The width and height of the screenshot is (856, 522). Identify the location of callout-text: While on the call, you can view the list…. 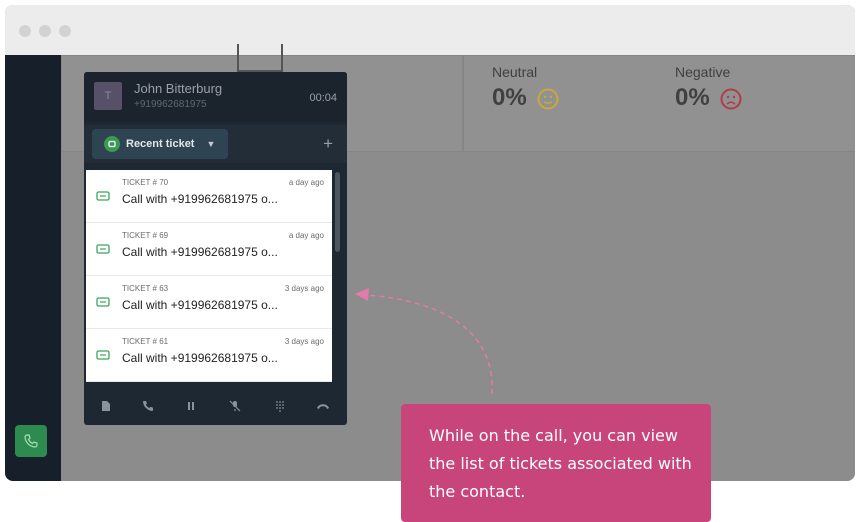
(560, 463).